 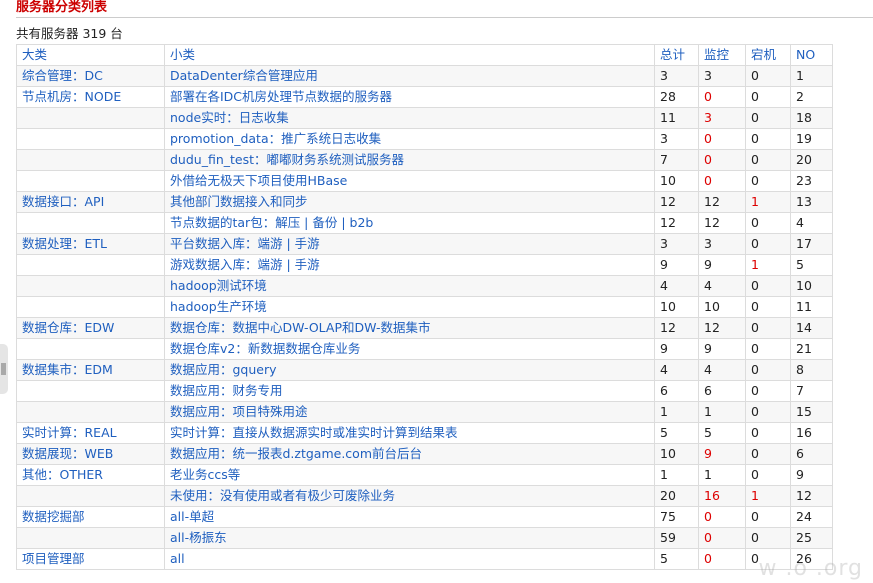 What do you see at coordinates (409, 538) in the screenshot?
I see `subcategory-link: all-杨振东` at bounding box center [409, 538].